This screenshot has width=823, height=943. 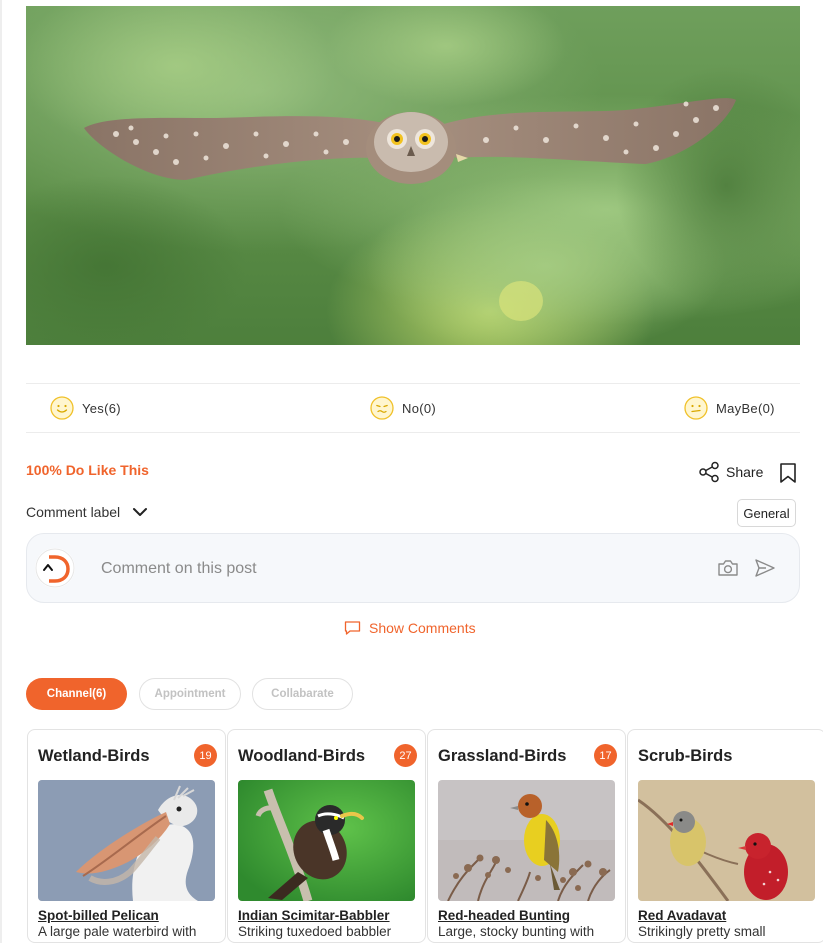 I want to click on channel-bird-name: Indian Scimitar-Babbler, so click(x=314, y=915).